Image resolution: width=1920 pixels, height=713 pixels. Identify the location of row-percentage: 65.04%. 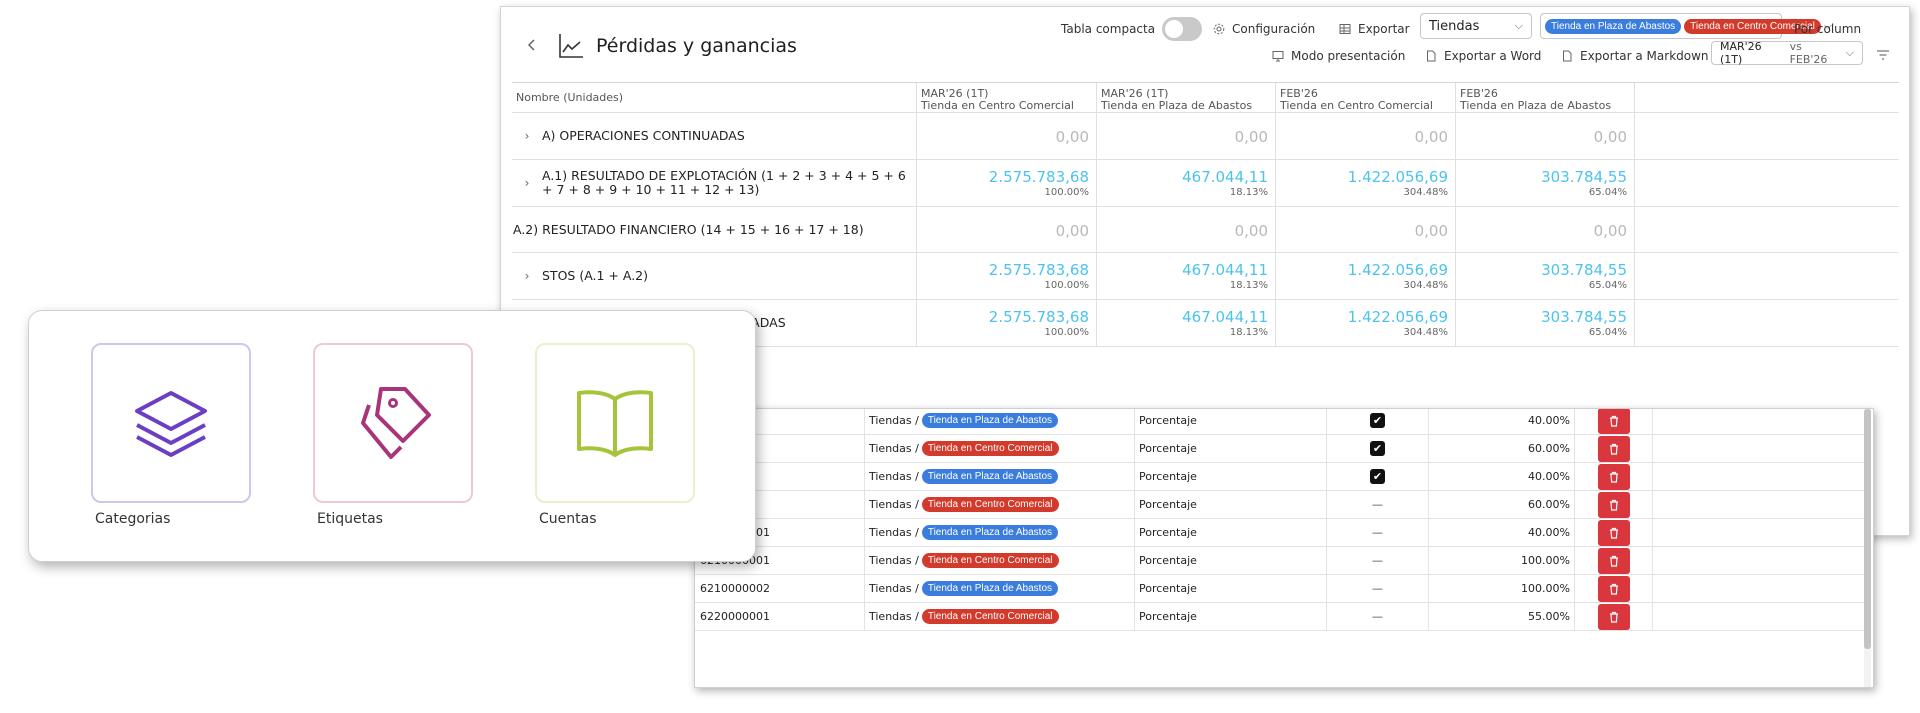
(1607, 332).